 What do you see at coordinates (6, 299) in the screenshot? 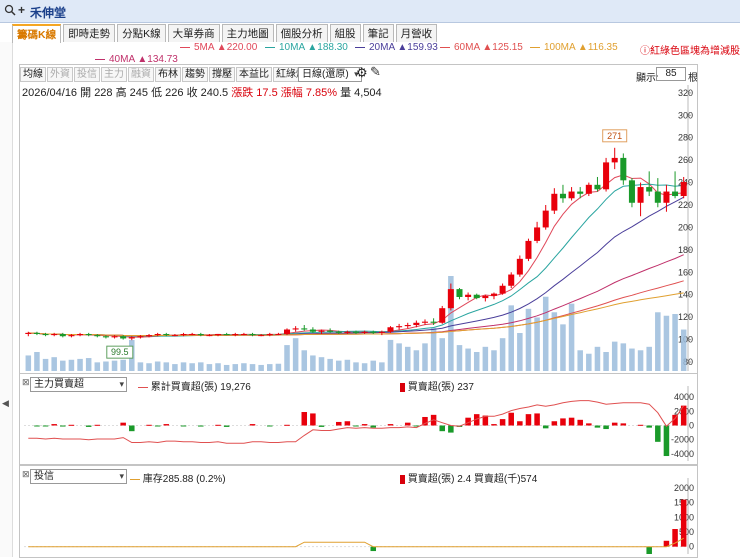
I see `left-sidebar-handle: ◀` at bounding box center [6, 299].